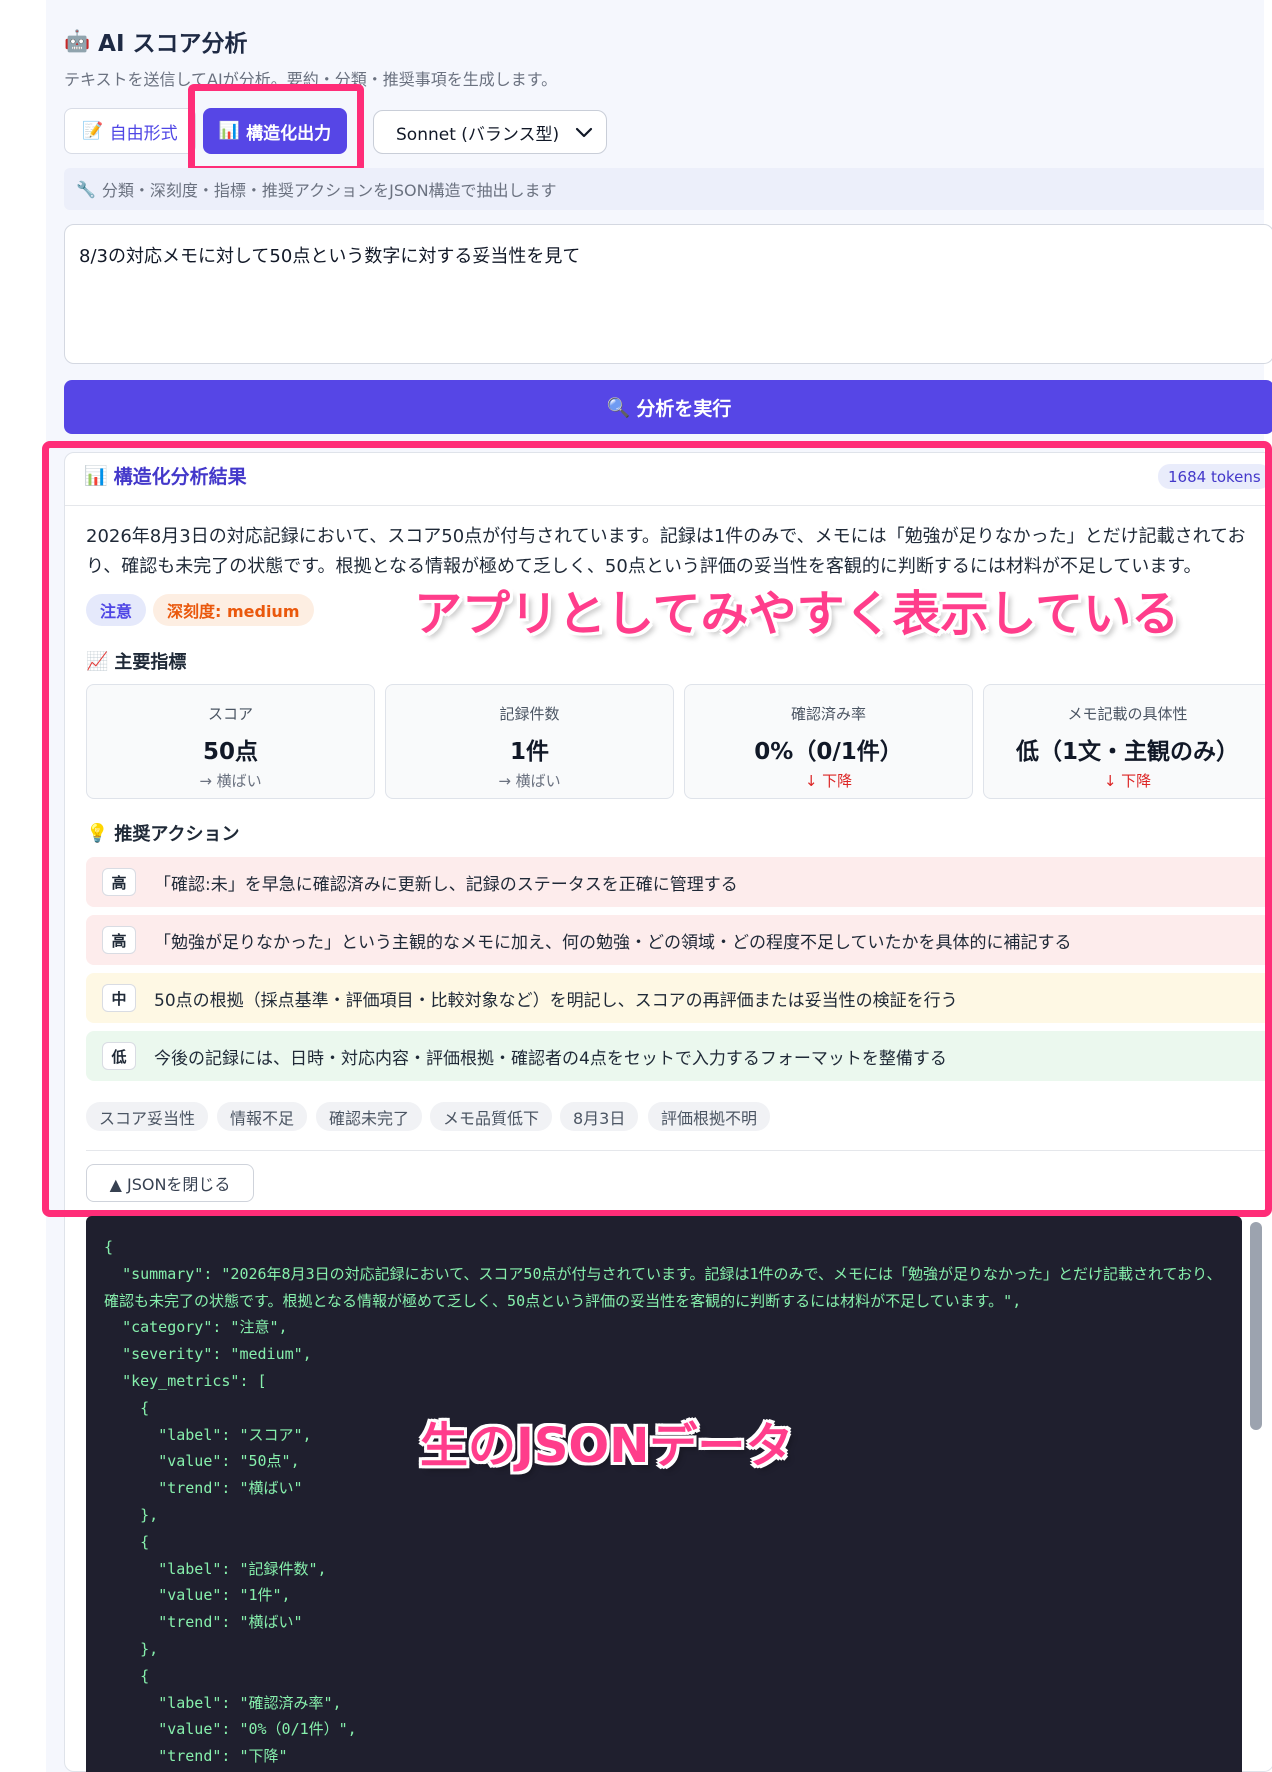 Image resolution: width=1272 pixels, height=1772 pixels. Describe the element at coordinates (684, 408) in the screenshot. I see `run-analysis-label: 分析を実行` at that location.